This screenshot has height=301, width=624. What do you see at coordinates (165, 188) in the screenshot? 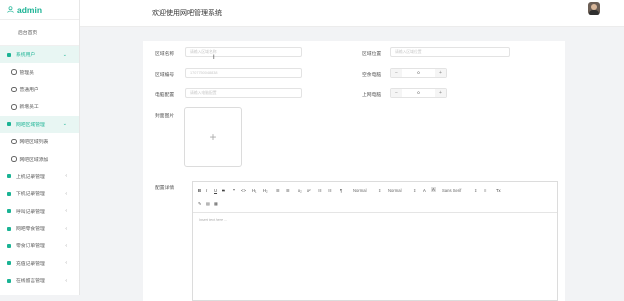
I see `detail-label: 配置详情` at bounding box center [165, 188].